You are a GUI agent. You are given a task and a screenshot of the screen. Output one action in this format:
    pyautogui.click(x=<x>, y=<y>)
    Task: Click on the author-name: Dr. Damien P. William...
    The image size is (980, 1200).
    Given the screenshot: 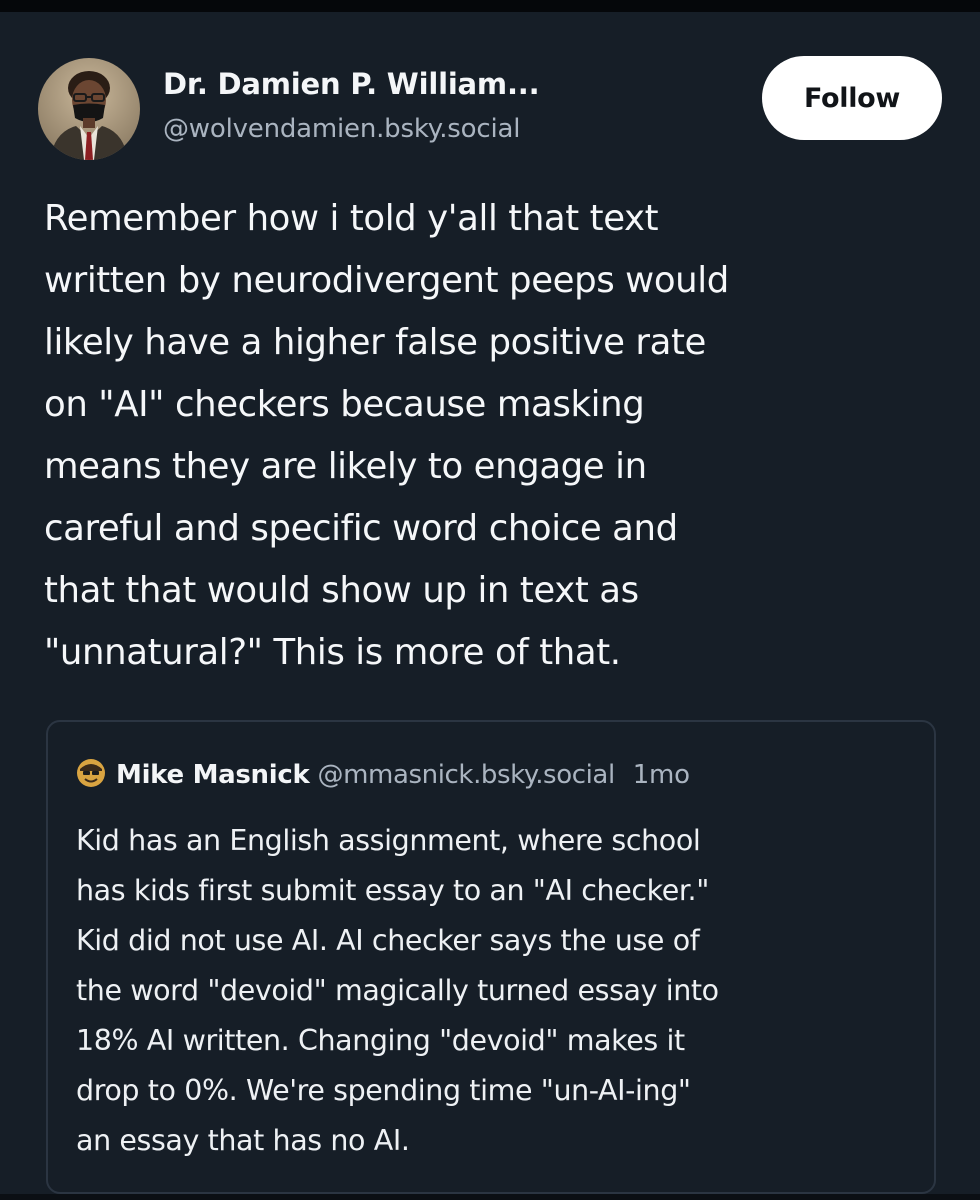 What is the action you would take?
    pyautogui.click(x=351, y=84)
    